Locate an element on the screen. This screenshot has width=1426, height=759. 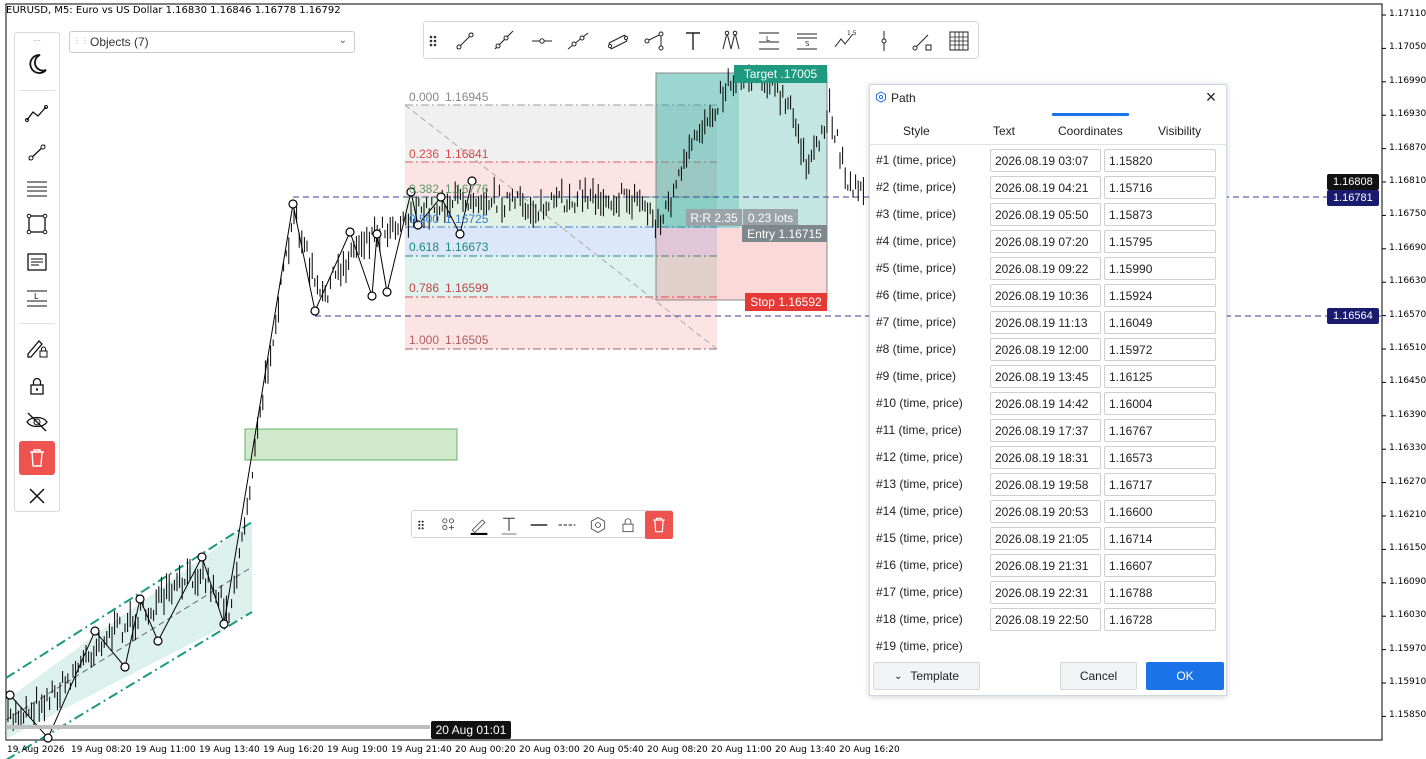
time-field: 2026.08.19 05:50 is located at coordinates (1045, 214).